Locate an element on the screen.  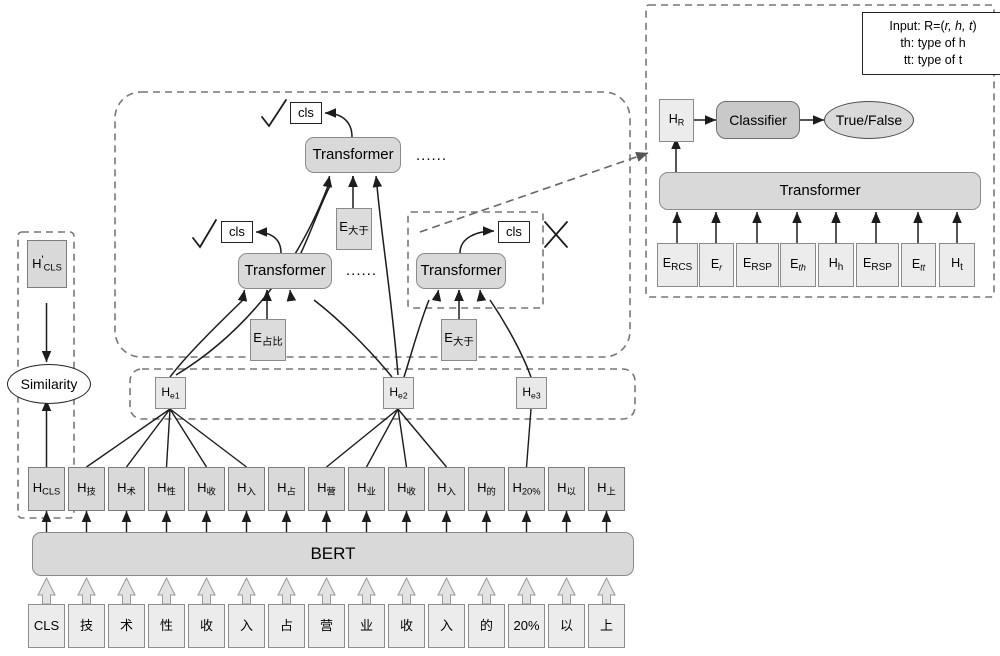
bert-label: BERT is located at coordinates (333, 554).